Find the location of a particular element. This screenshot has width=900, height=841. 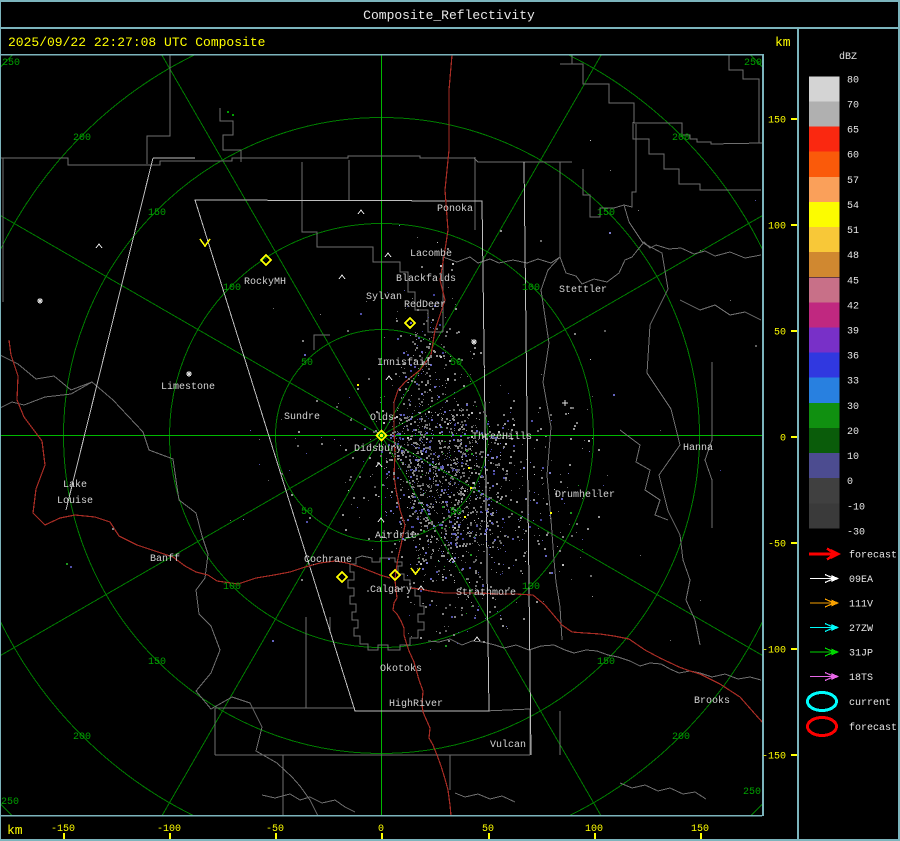

svg-text: RockyMH is located at coordinates (265, 282).